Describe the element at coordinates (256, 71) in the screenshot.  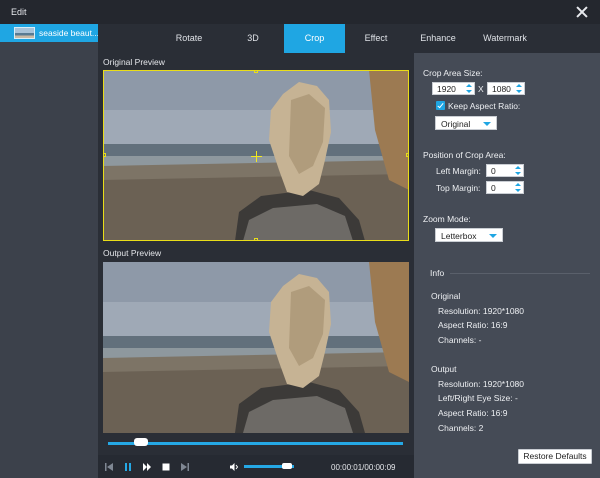
I see `crop-handle-top` at that location.